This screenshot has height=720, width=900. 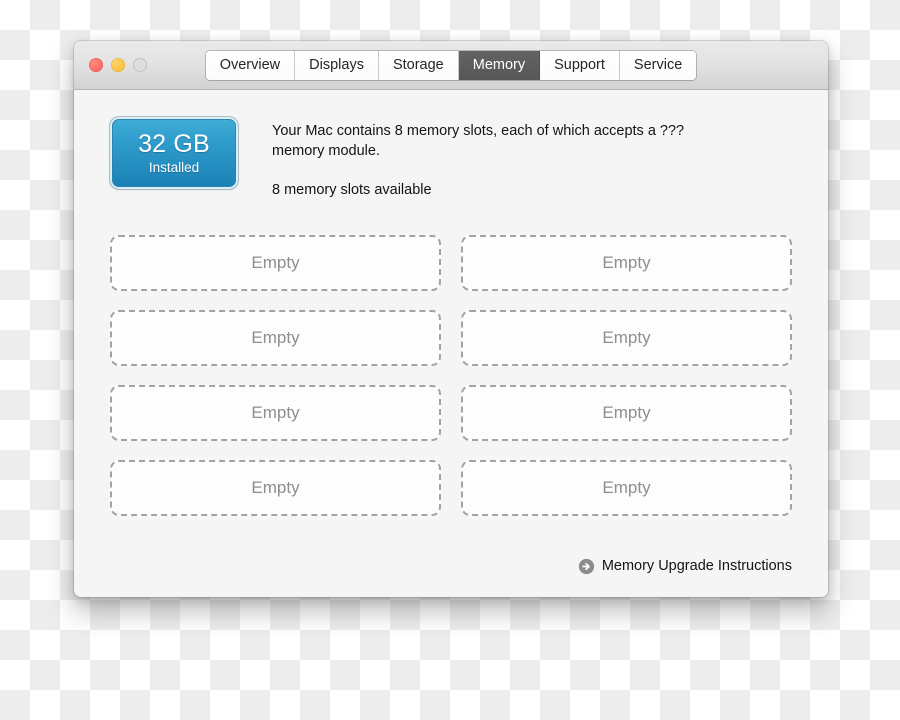 What do you see at coordinates (586, 566) in the screenshot?
I see `arrow-right-circle-icon` at bounding box center [586, 566].